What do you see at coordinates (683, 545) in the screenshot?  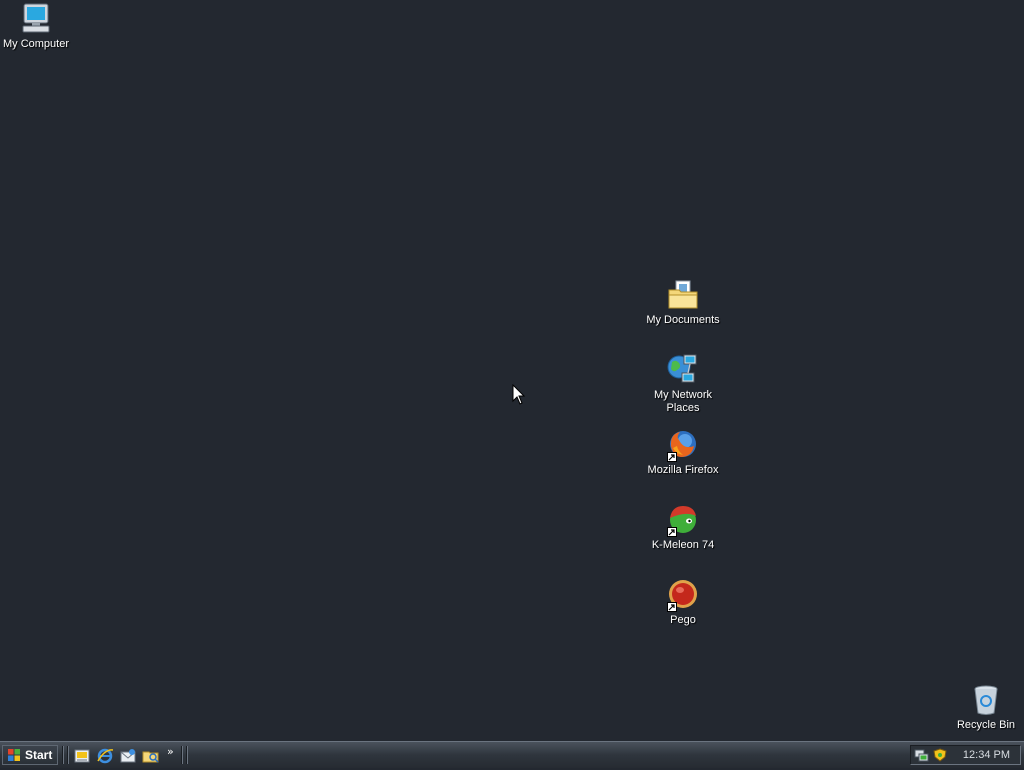 I see `k-meleon-label: K-Meleon 74` at bounding box center [683, 545].